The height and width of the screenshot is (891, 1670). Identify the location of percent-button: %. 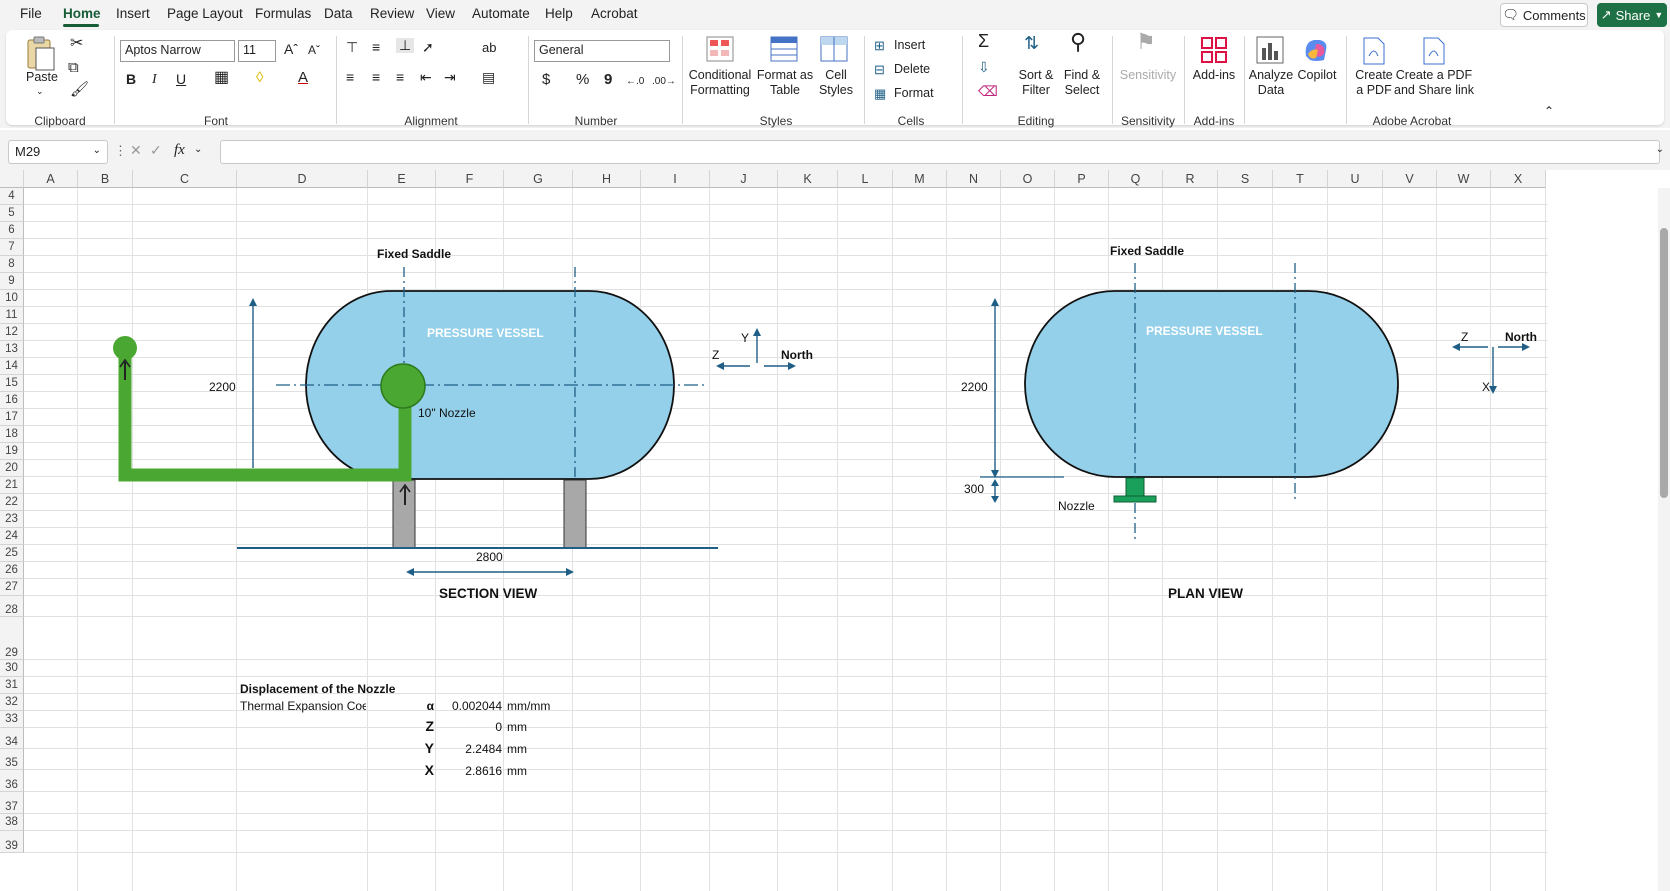
(582, 79).